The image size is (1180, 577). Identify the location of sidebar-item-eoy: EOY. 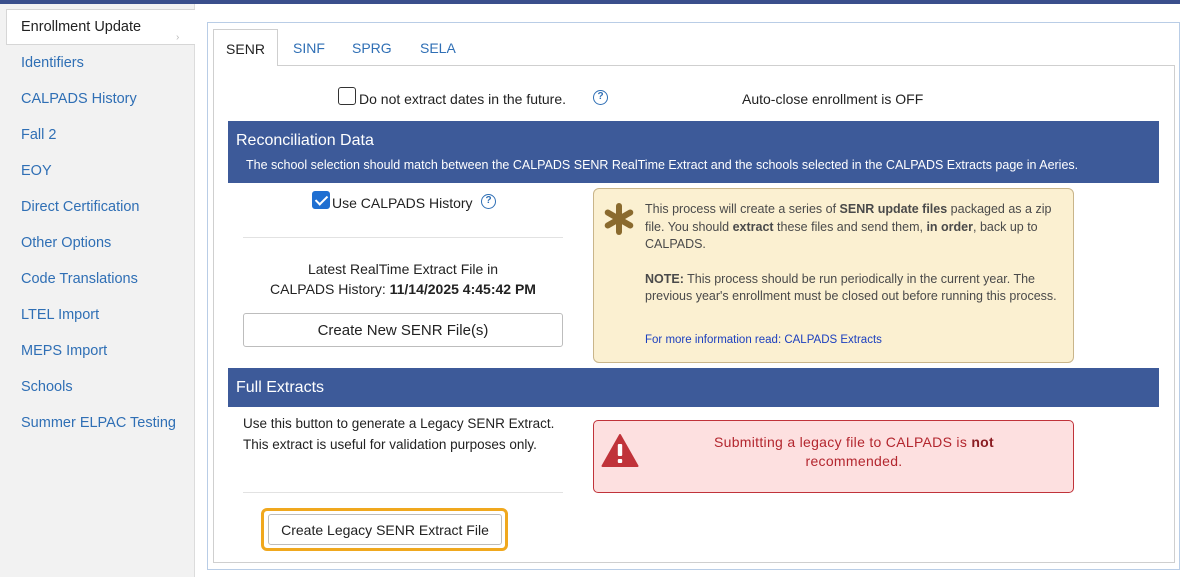
(36, 171).